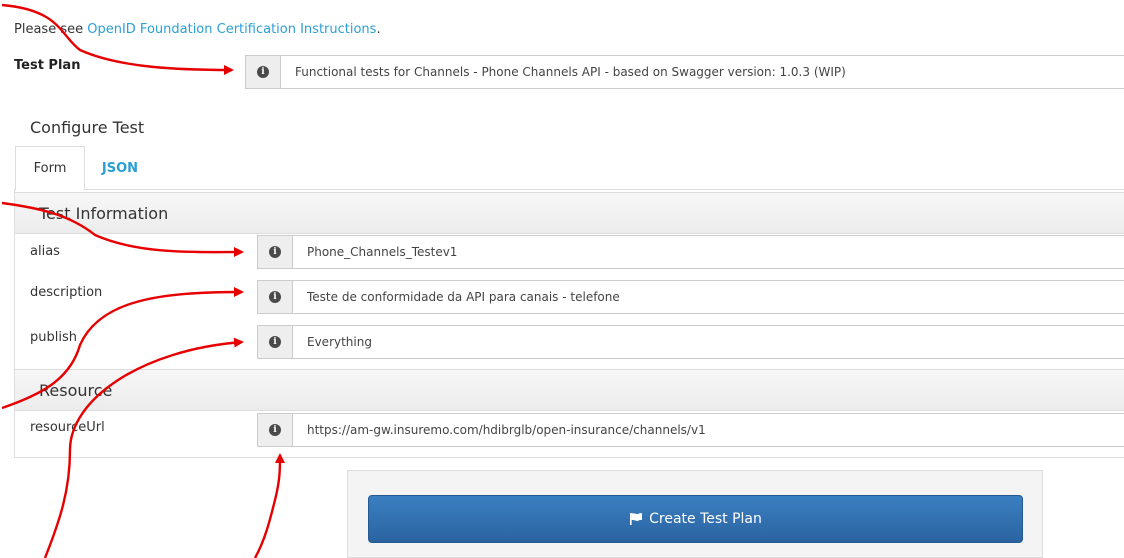  I want to click on notice-prefix: Please see, so click(51, 29).